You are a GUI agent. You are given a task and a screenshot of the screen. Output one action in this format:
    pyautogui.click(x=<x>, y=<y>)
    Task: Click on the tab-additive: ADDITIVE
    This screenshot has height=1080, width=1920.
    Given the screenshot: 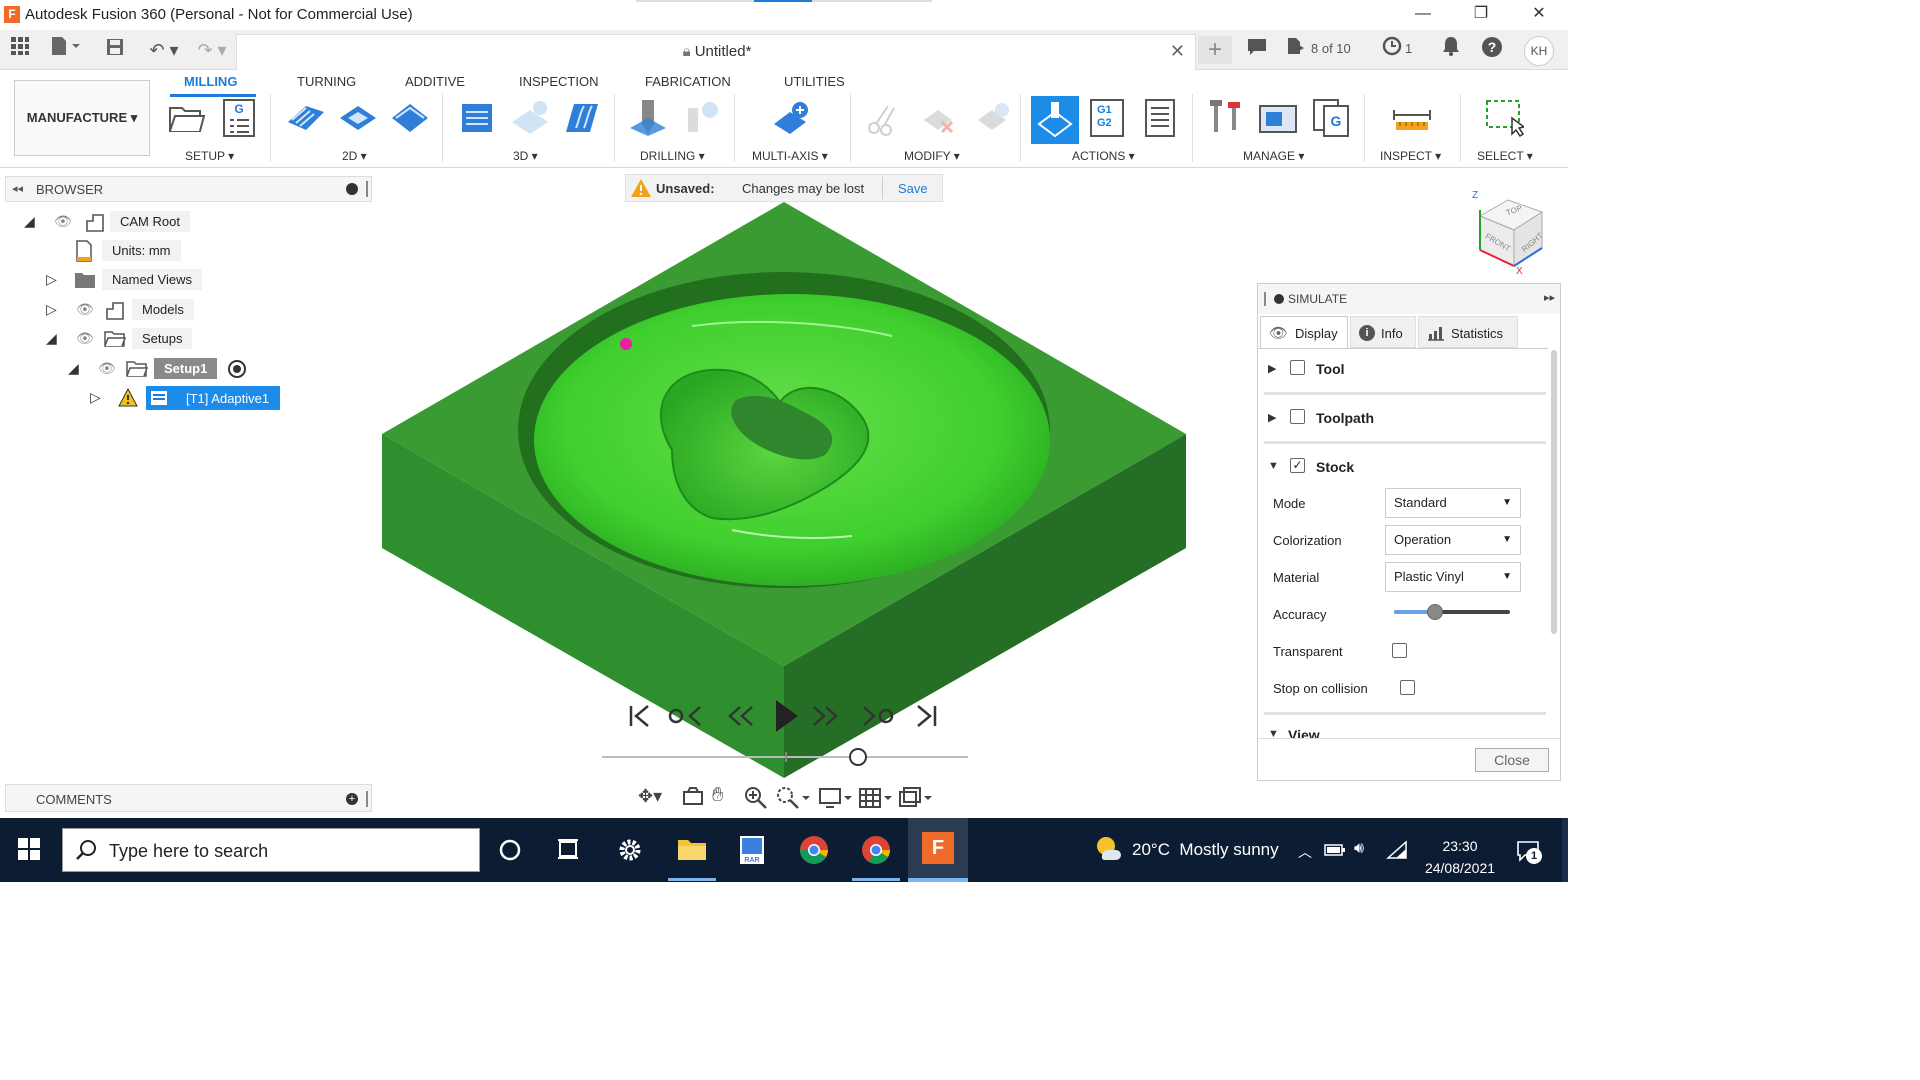 What is the action you would take?
    pyautogui.click(x=435, y=81)
    